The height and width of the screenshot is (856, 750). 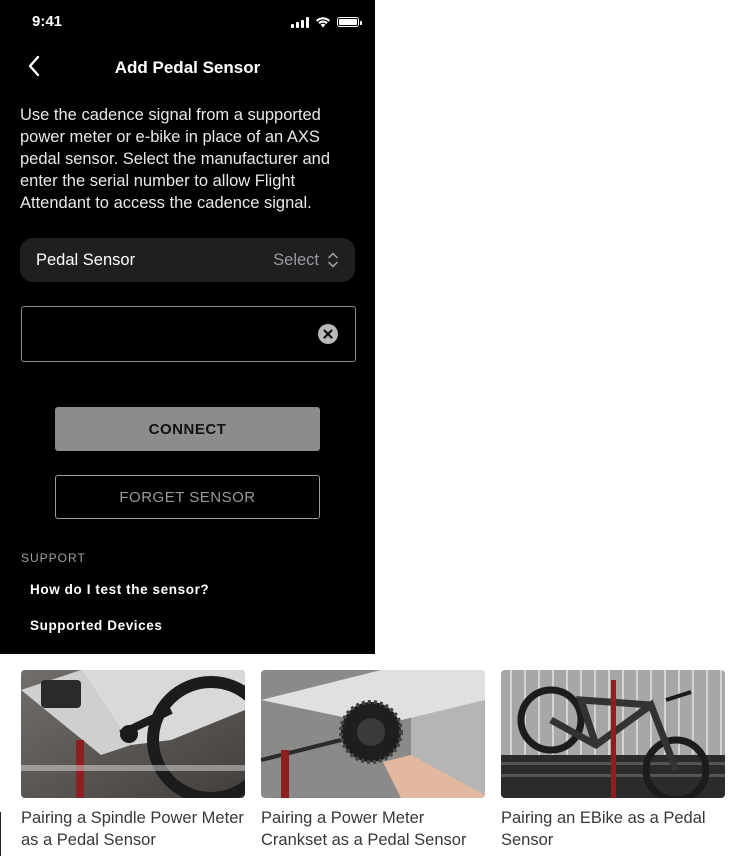 What do you see at coordinates (53, 558) in the screenshot?
I see `support-heading: SUPPORT` at bounding box center [53, 558].